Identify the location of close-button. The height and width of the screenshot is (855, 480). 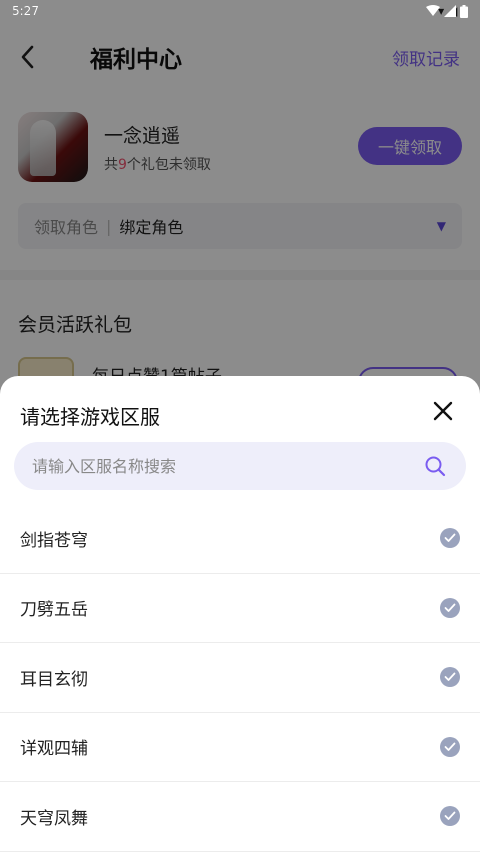
(443, 411).